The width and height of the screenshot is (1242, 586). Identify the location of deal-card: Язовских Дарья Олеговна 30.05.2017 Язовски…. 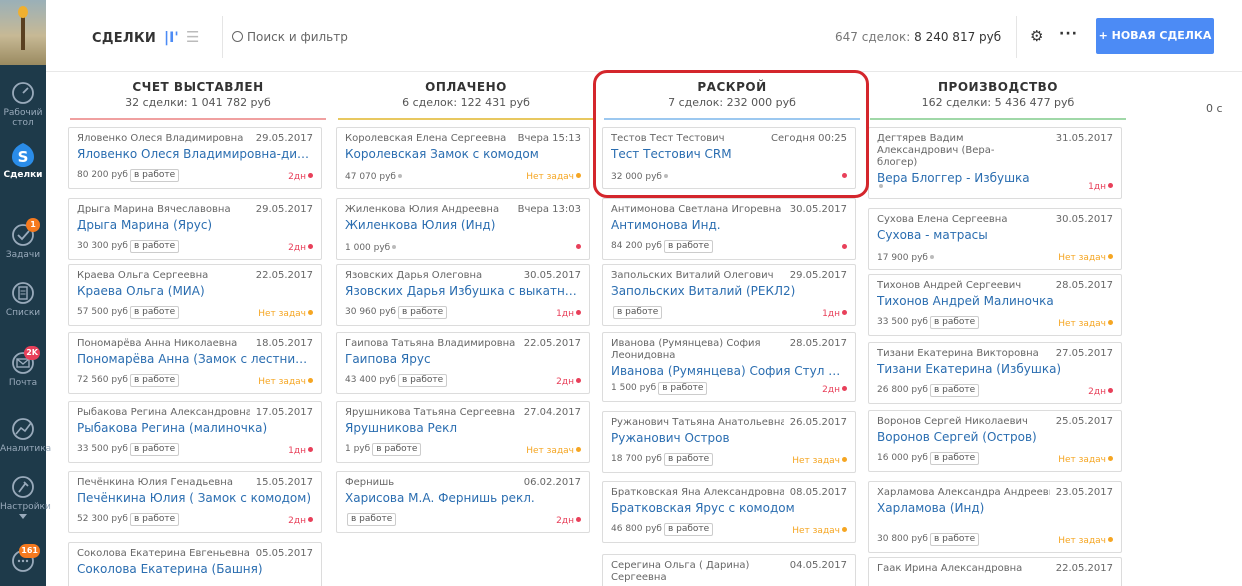
(463, 295).